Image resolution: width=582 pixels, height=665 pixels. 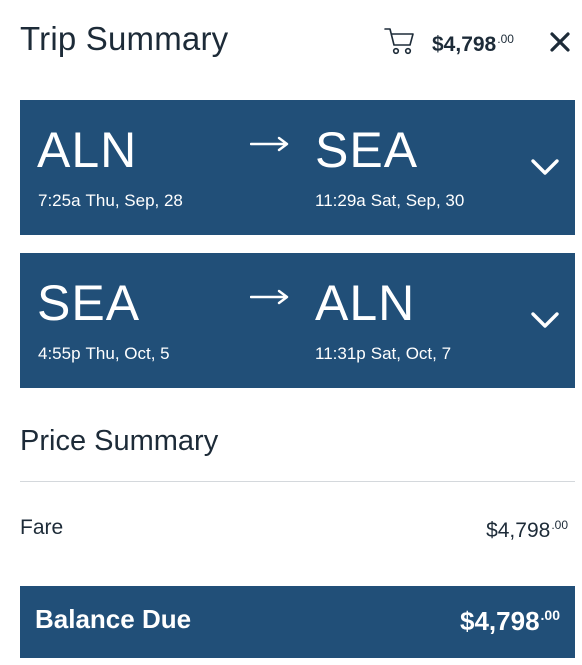 I want to click on cart-total-cents: .00, so click(x=505, y=39).